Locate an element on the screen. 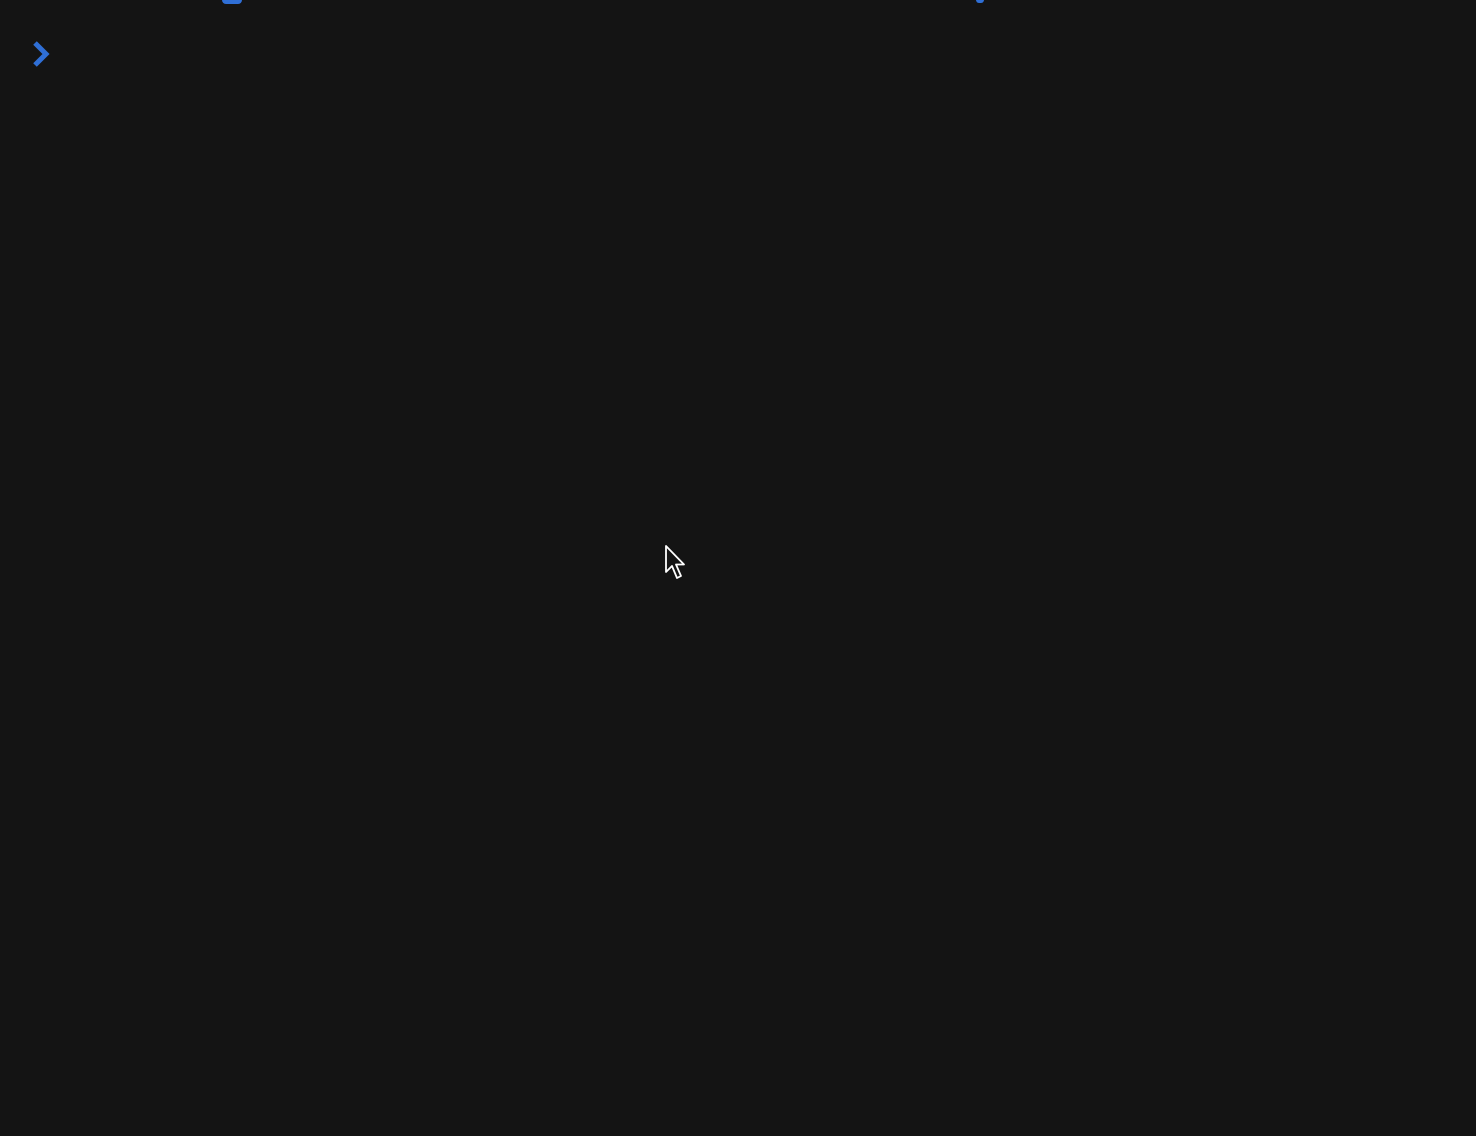 This screenshot has width=1476, height=1136. mouse-pointer-icon is located at coordinates (675, 562).